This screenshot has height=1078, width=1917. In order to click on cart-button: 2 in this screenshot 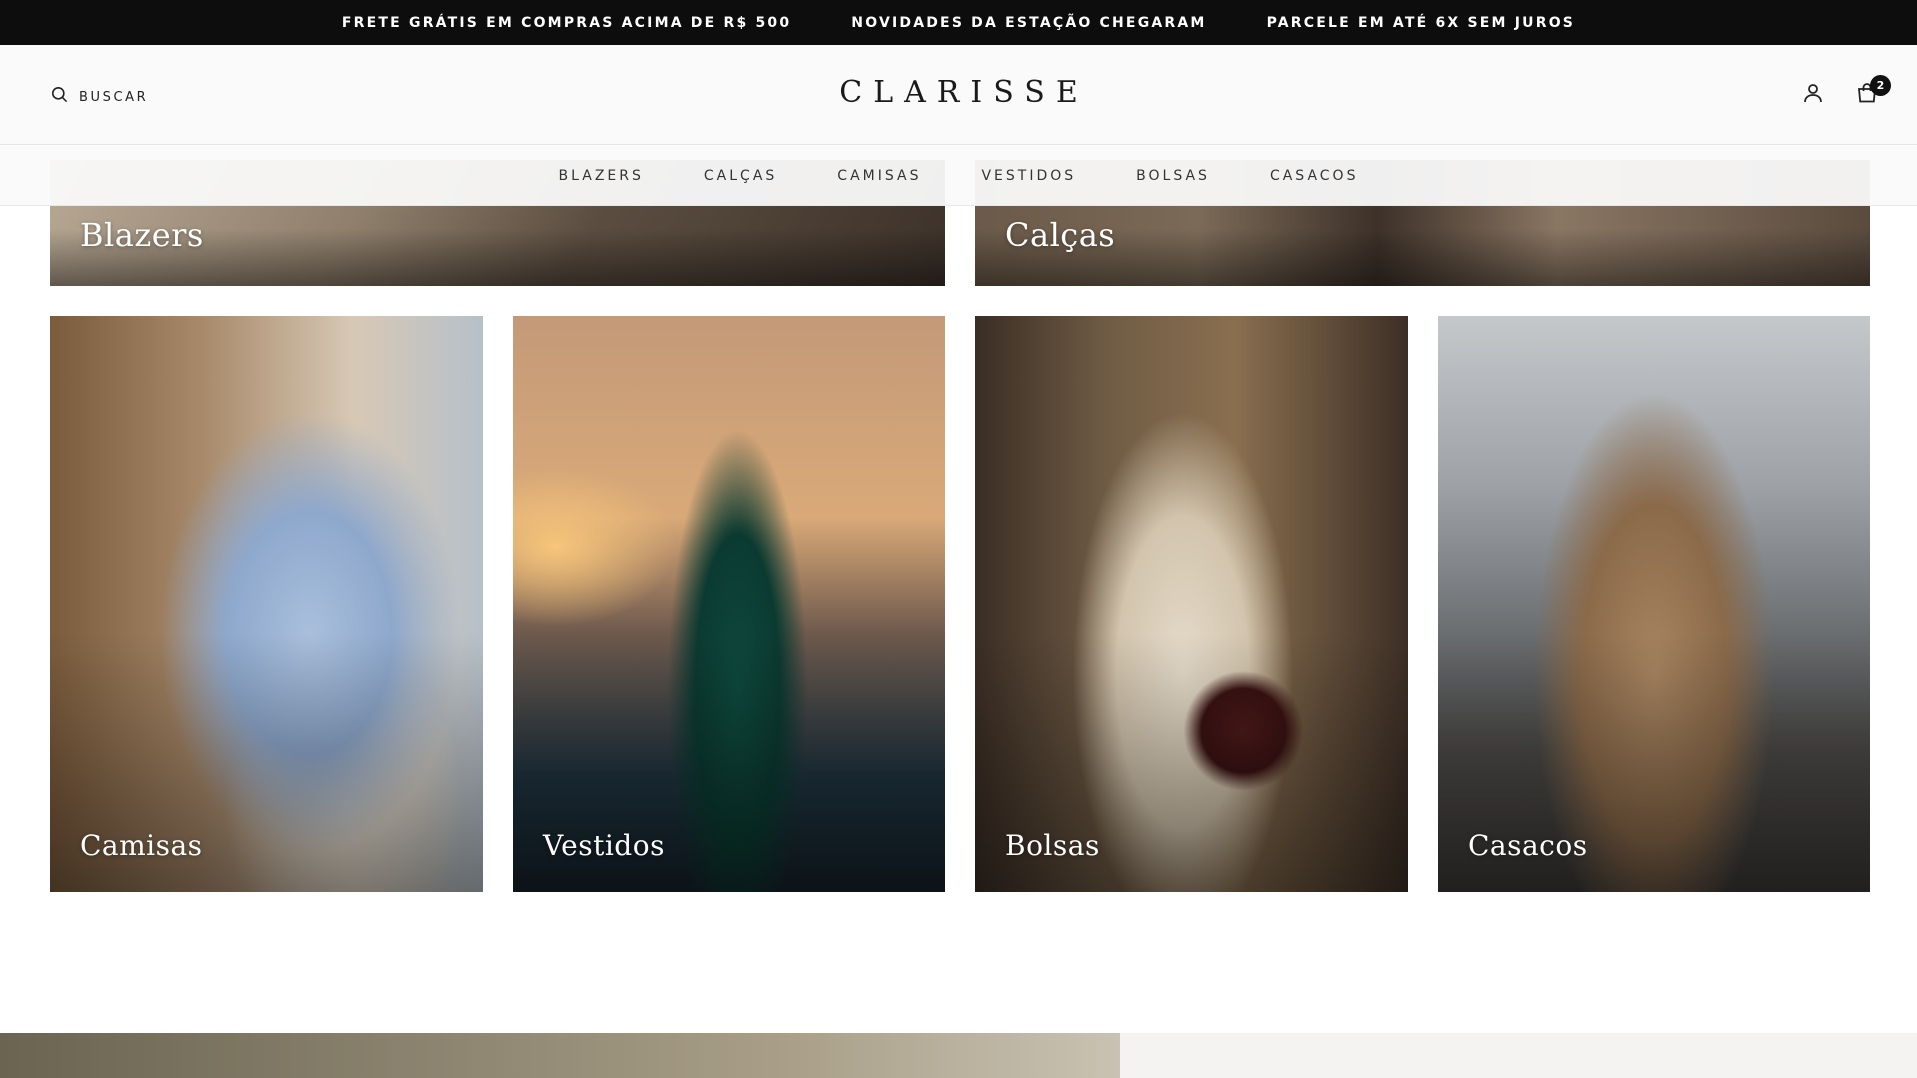, I will do `click(1872, 92)`.